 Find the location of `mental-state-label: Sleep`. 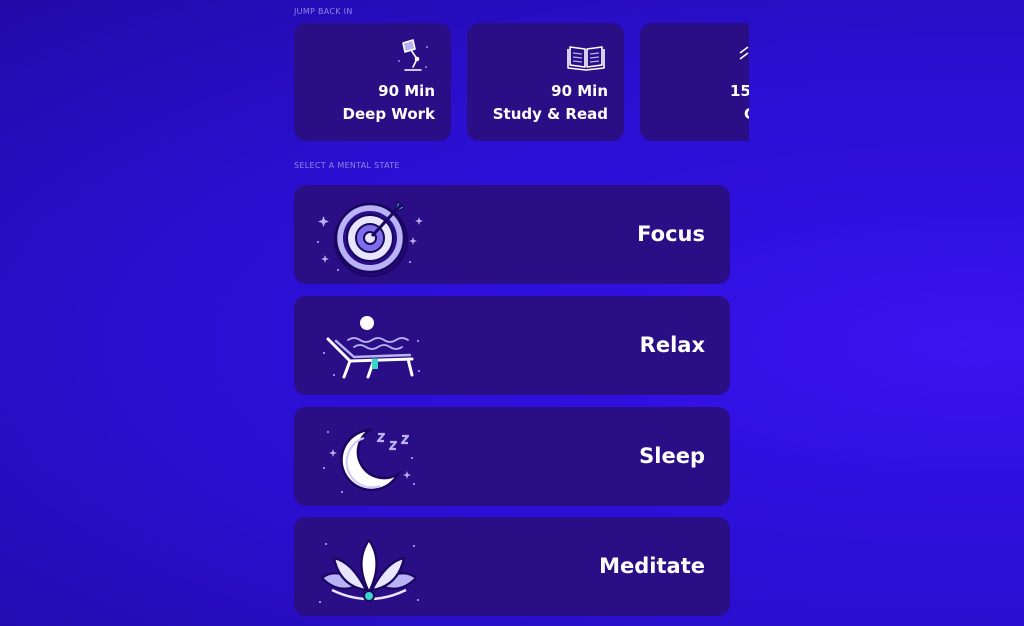

mental-state-label: Sleep is located at coordinates (672, 456).